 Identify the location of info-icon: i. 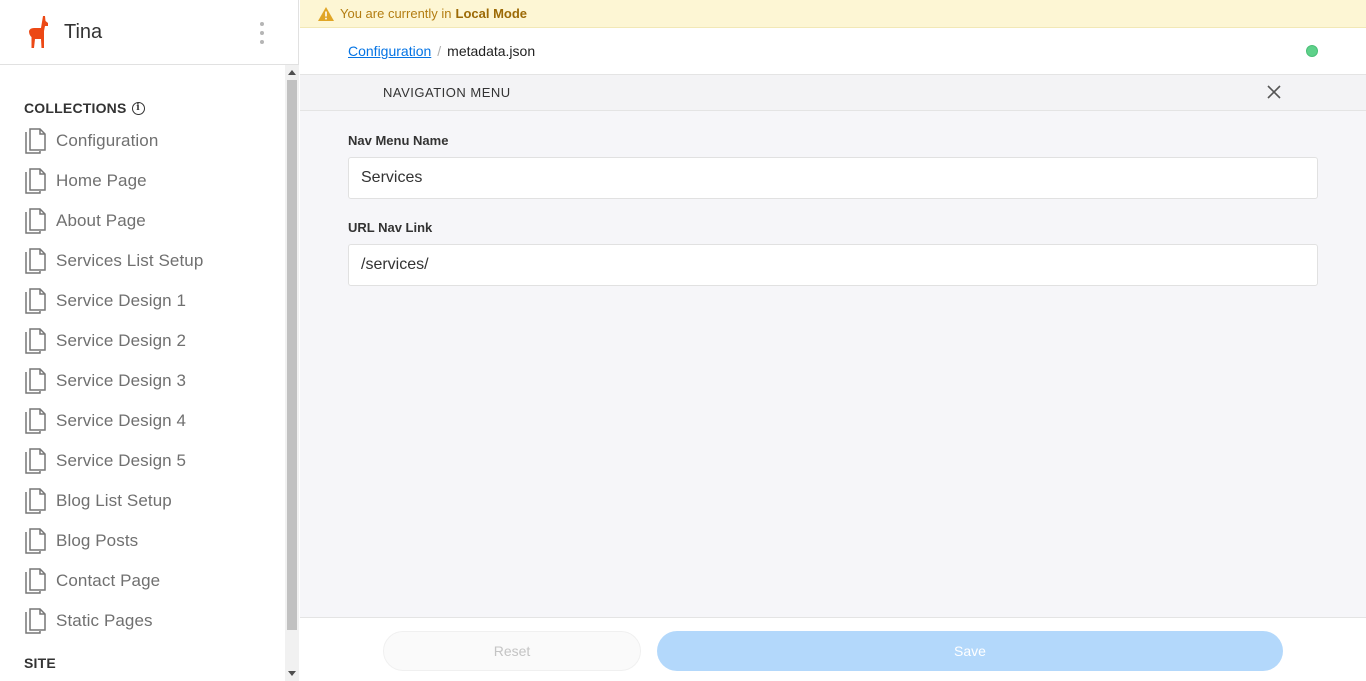
(138, 108).